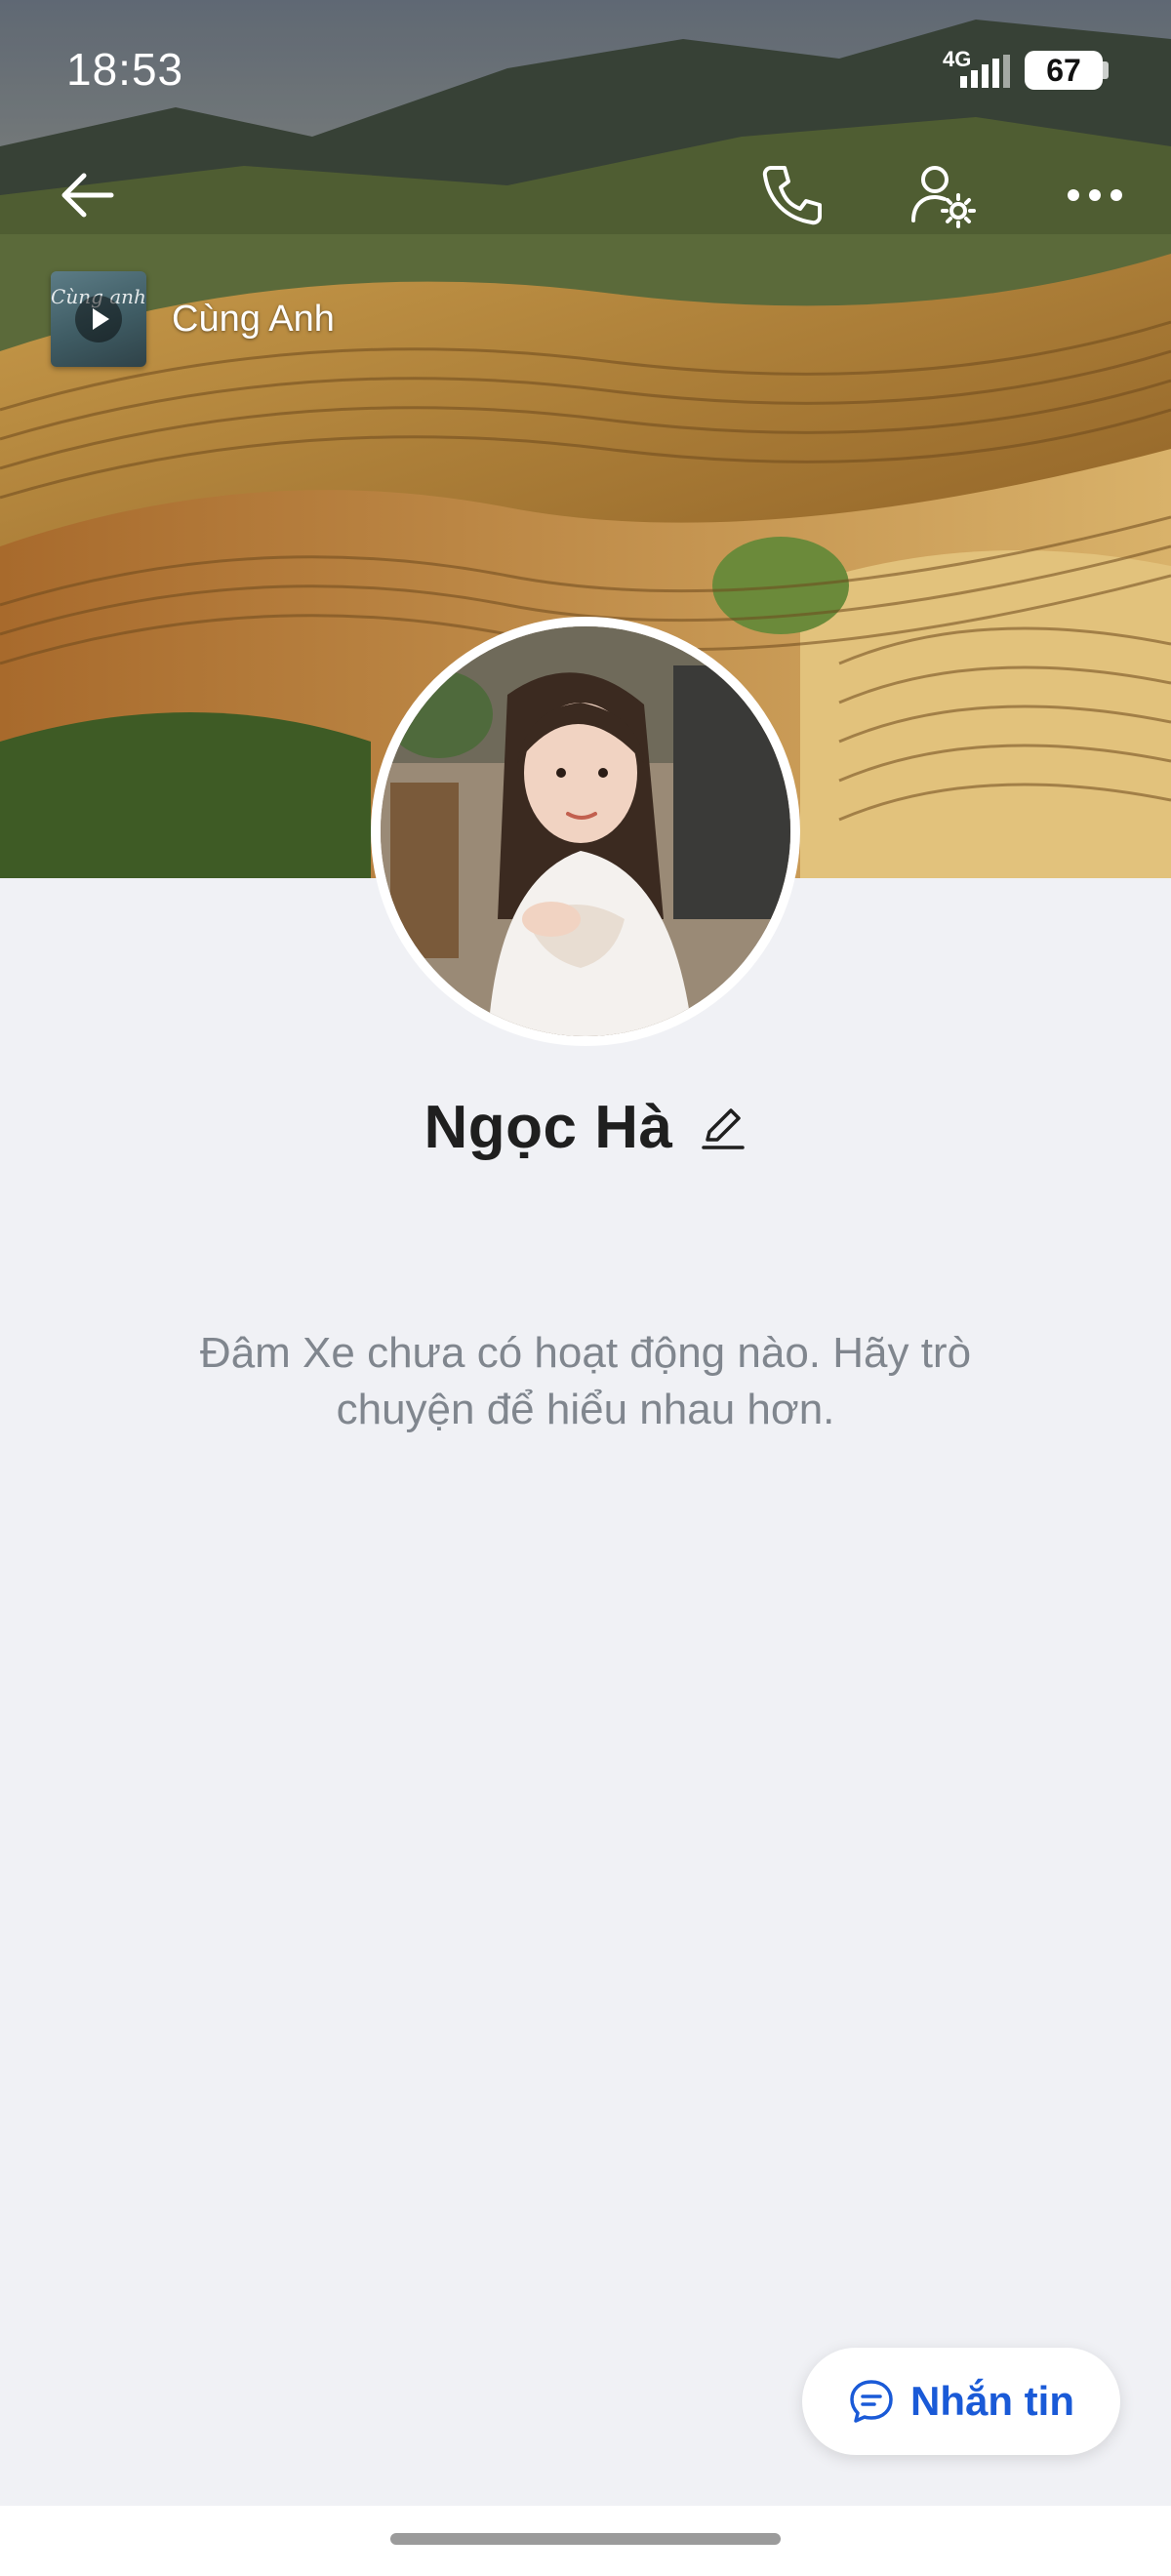 Image resolution: width=1171 pixels, height=2576 pixels. I want to click on more-options-button, so click(1095, 195).